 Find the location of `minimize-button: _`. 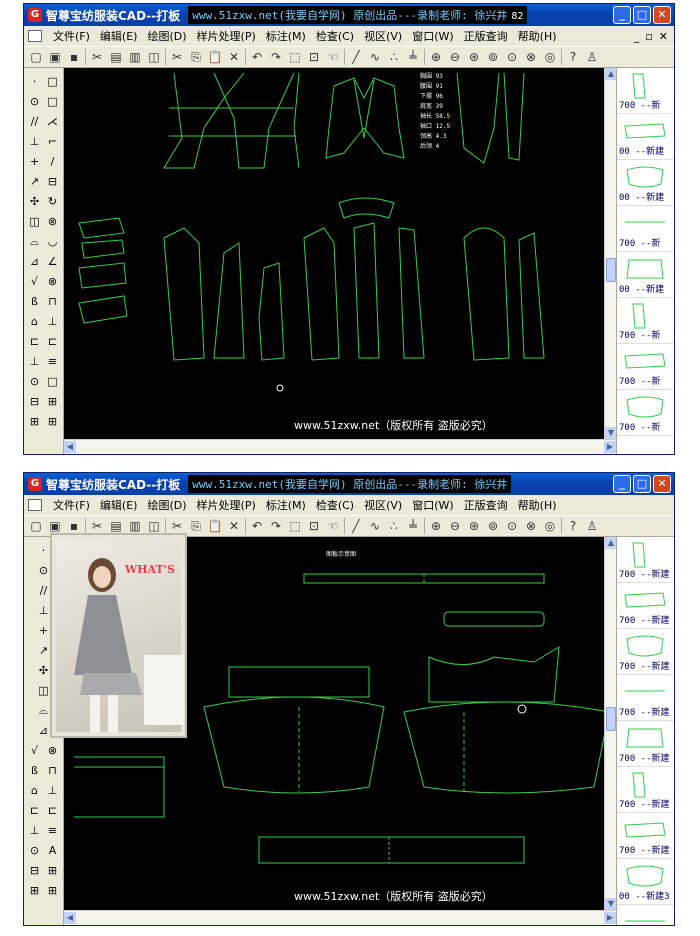

minimize-button: _ is located at coordinates (622, 484).